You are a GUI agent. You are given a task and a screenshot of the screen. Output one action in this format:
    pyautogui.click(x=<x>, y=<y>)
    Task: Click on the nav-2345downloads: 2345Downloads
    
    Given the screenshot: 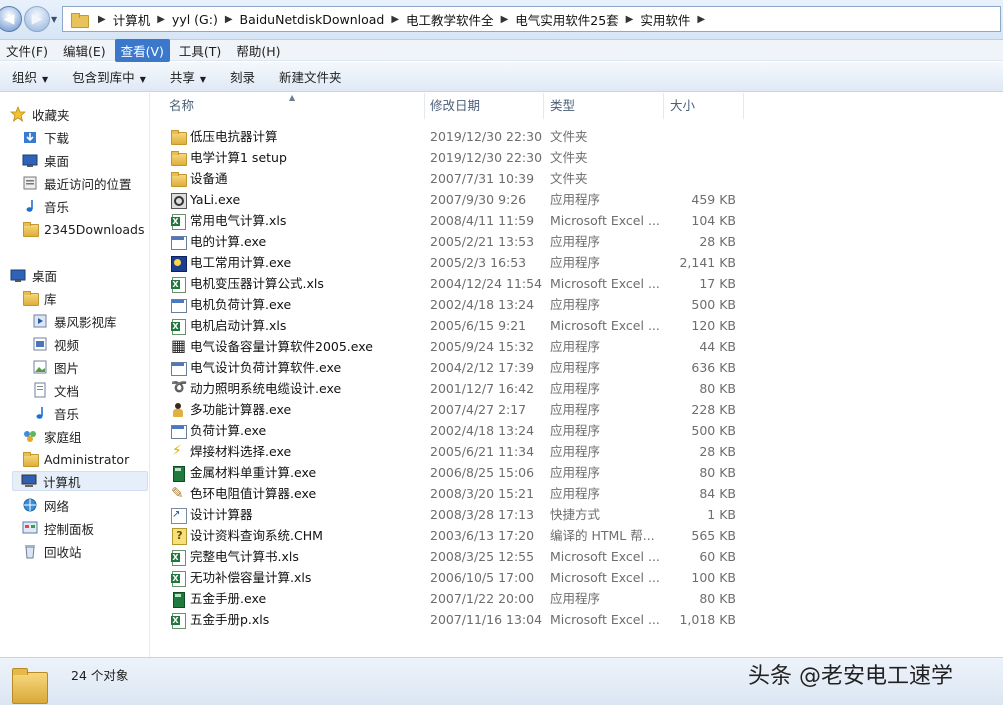 What is the action you would take?
    pyautogui.click(x=83, y=229)
    